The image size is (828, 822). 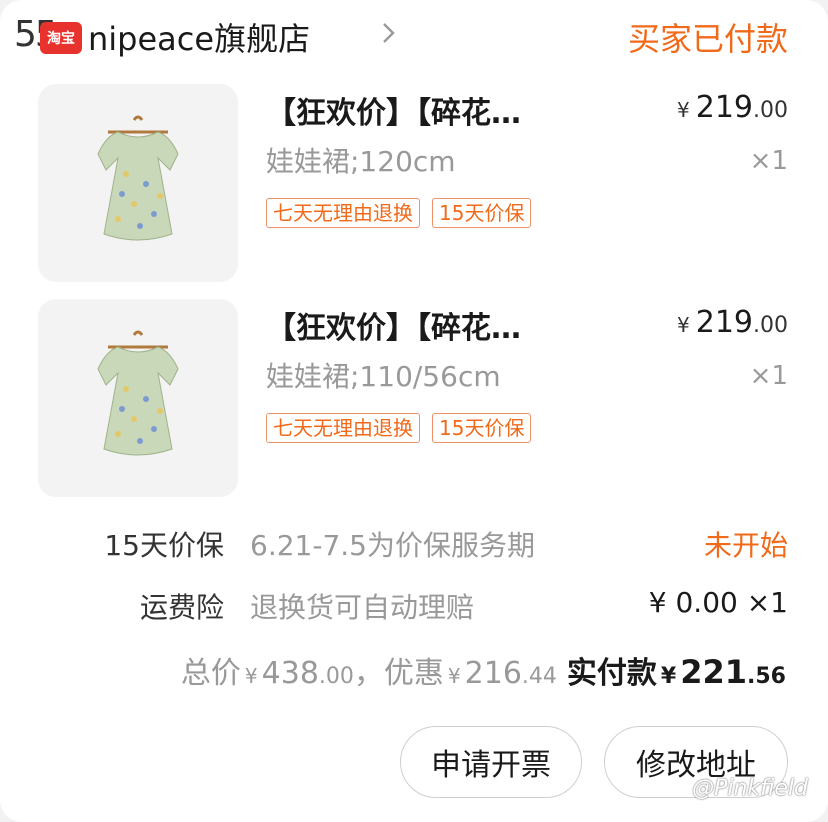 What do you see at coordinates (210, 673) in the screenshot?
I see `total-label: 总价` at bounding box center [210, 673].